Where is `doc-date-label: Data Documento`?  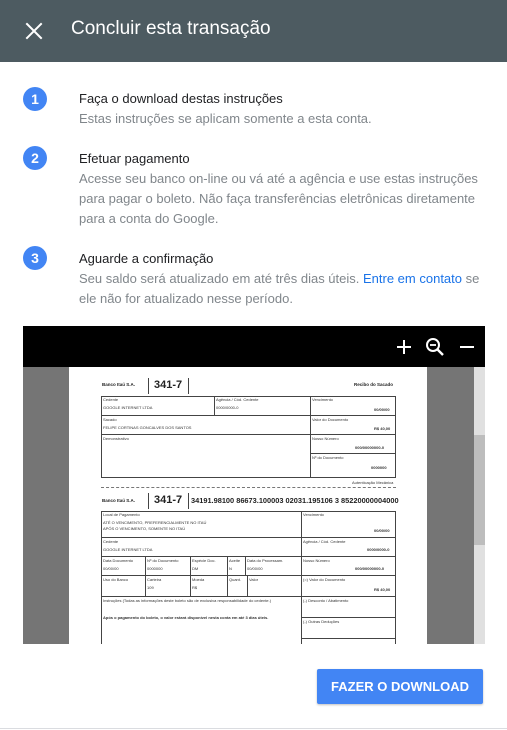 doc-date-label: Data Documento is located at coordinates (118, 560).